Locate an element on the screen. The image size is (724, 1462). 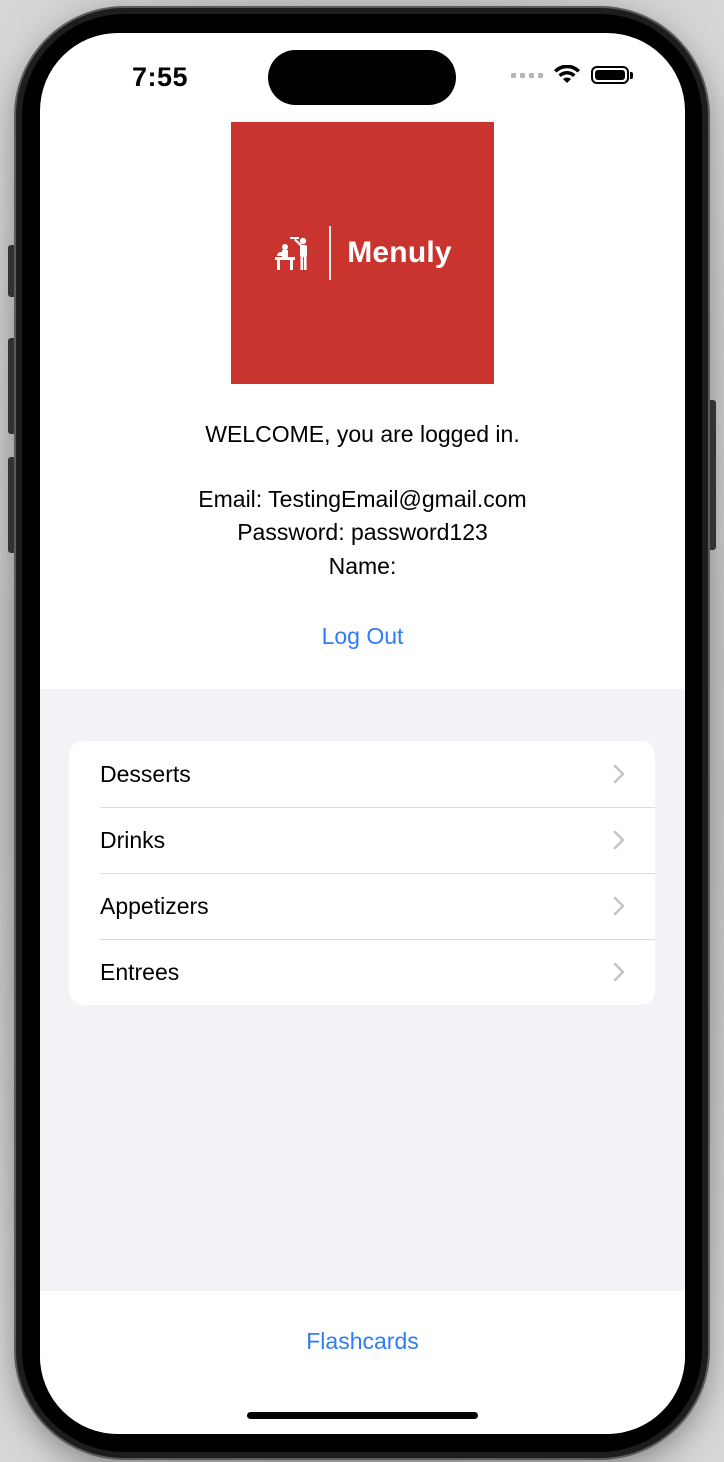
volume-down-button is located at coordinates (12, 505).